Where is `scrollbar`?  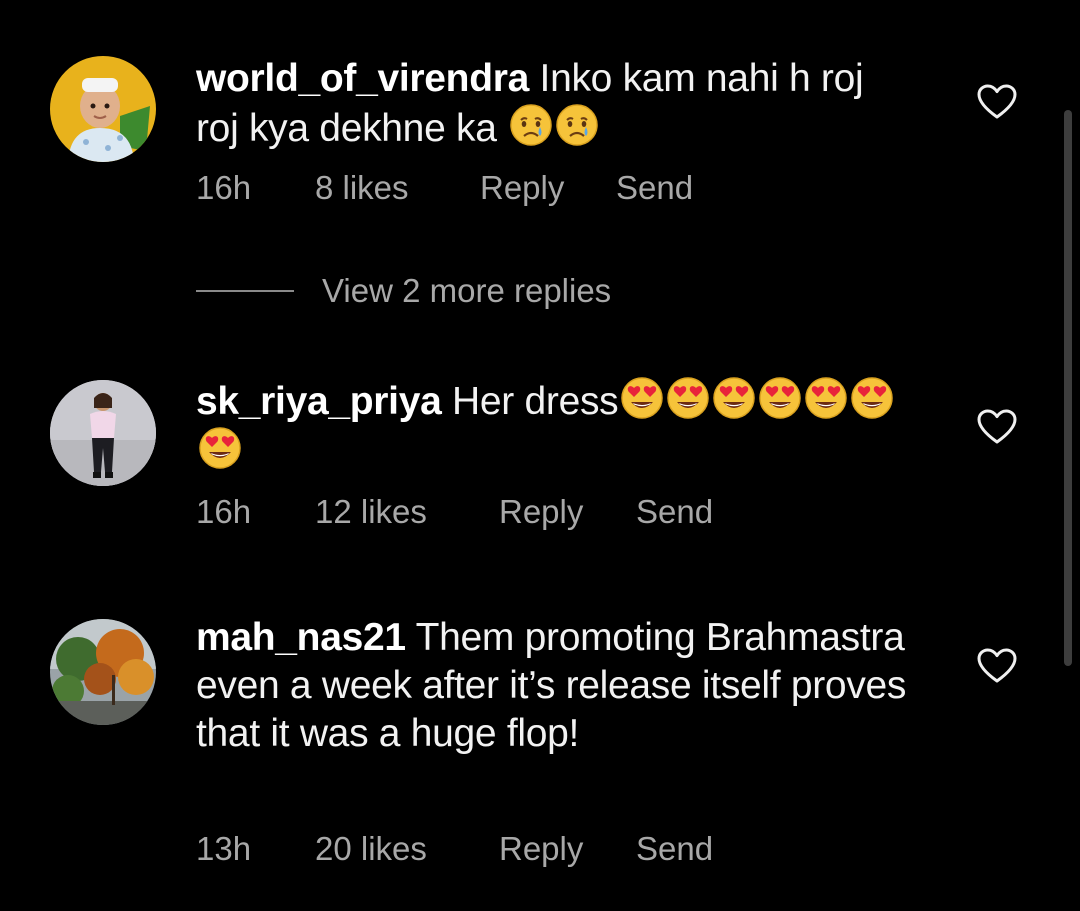
scrollbar is located at coordinates (1068, 388).